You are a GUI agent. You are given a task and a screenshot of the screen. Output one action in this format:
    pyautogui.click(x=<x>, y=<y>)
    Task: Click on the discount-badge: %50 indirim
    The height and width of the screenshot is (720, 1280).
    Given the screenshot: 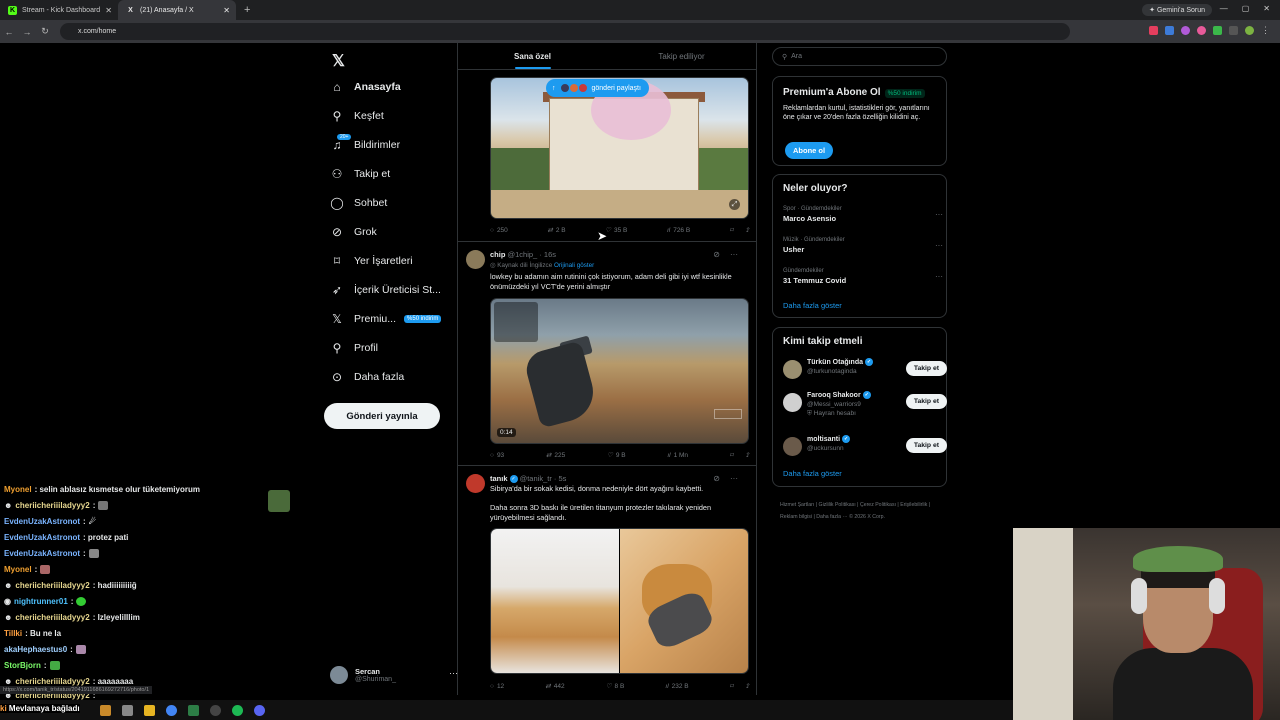 What is the action you would take?
    pyautogui.click(x=904, y=93)
    